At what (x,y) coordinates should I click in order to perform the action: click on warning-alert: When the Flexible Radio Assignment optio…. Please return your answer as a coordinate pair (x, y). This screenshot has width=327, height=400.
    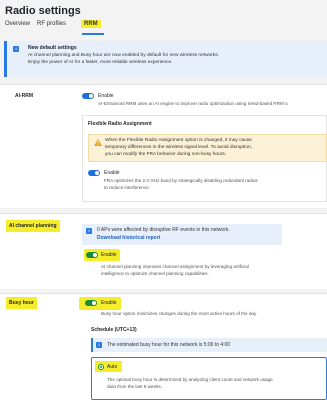
    Looking at the image, I should click on (207, 148).